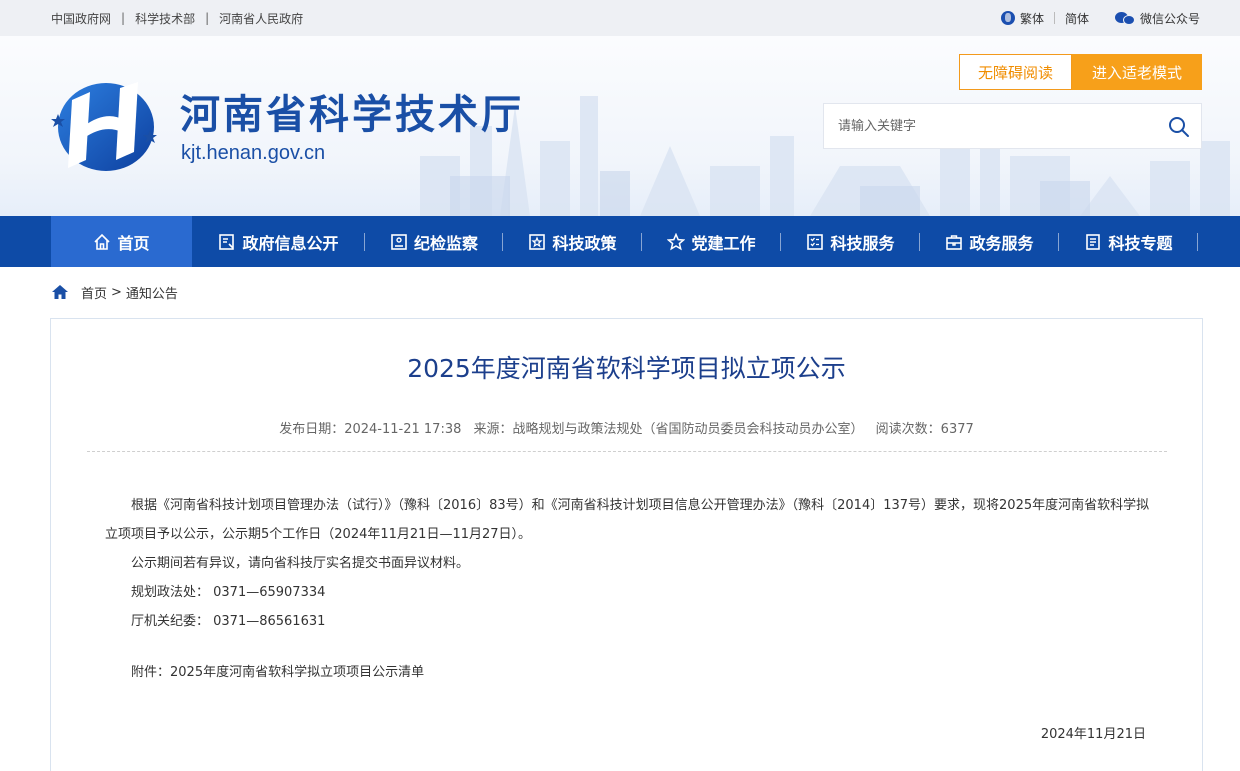 This screenshot has height=771, width=1240. I want to click on breadcrumb-home-link: 首页, so click(94, 292).